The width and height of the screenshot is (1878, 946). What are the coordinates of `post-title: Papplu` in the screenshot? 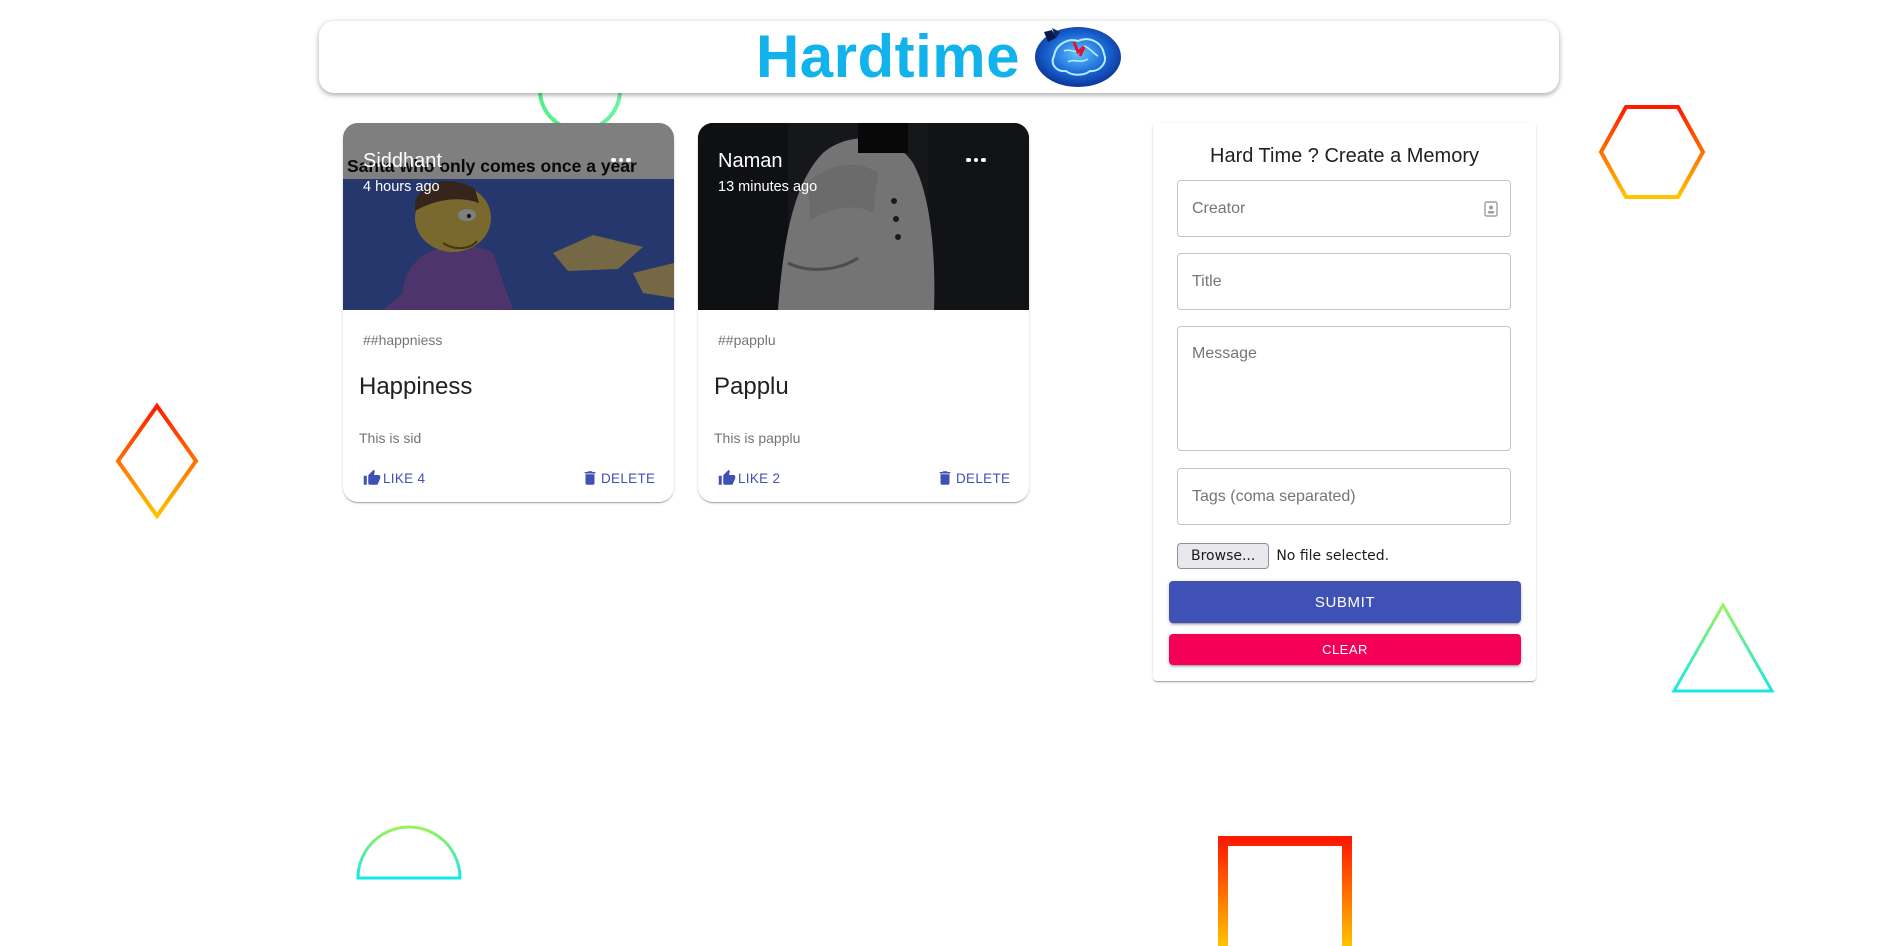 It's located at (751, 386).